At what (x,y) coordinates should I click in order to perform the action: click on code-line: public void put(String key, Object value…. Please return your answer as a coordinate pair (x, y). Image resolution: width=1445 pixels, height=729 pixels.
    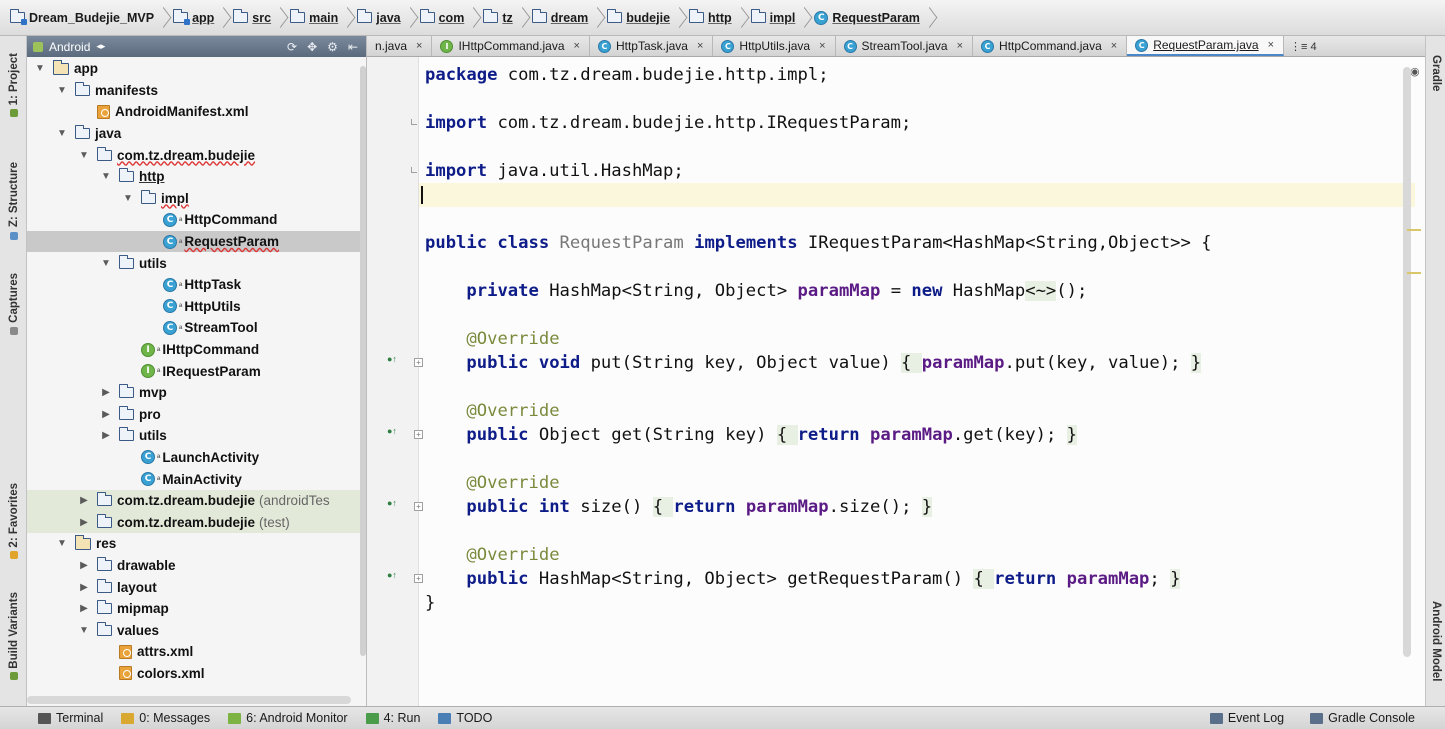
    Looking at the image, I should click on (813, 363).